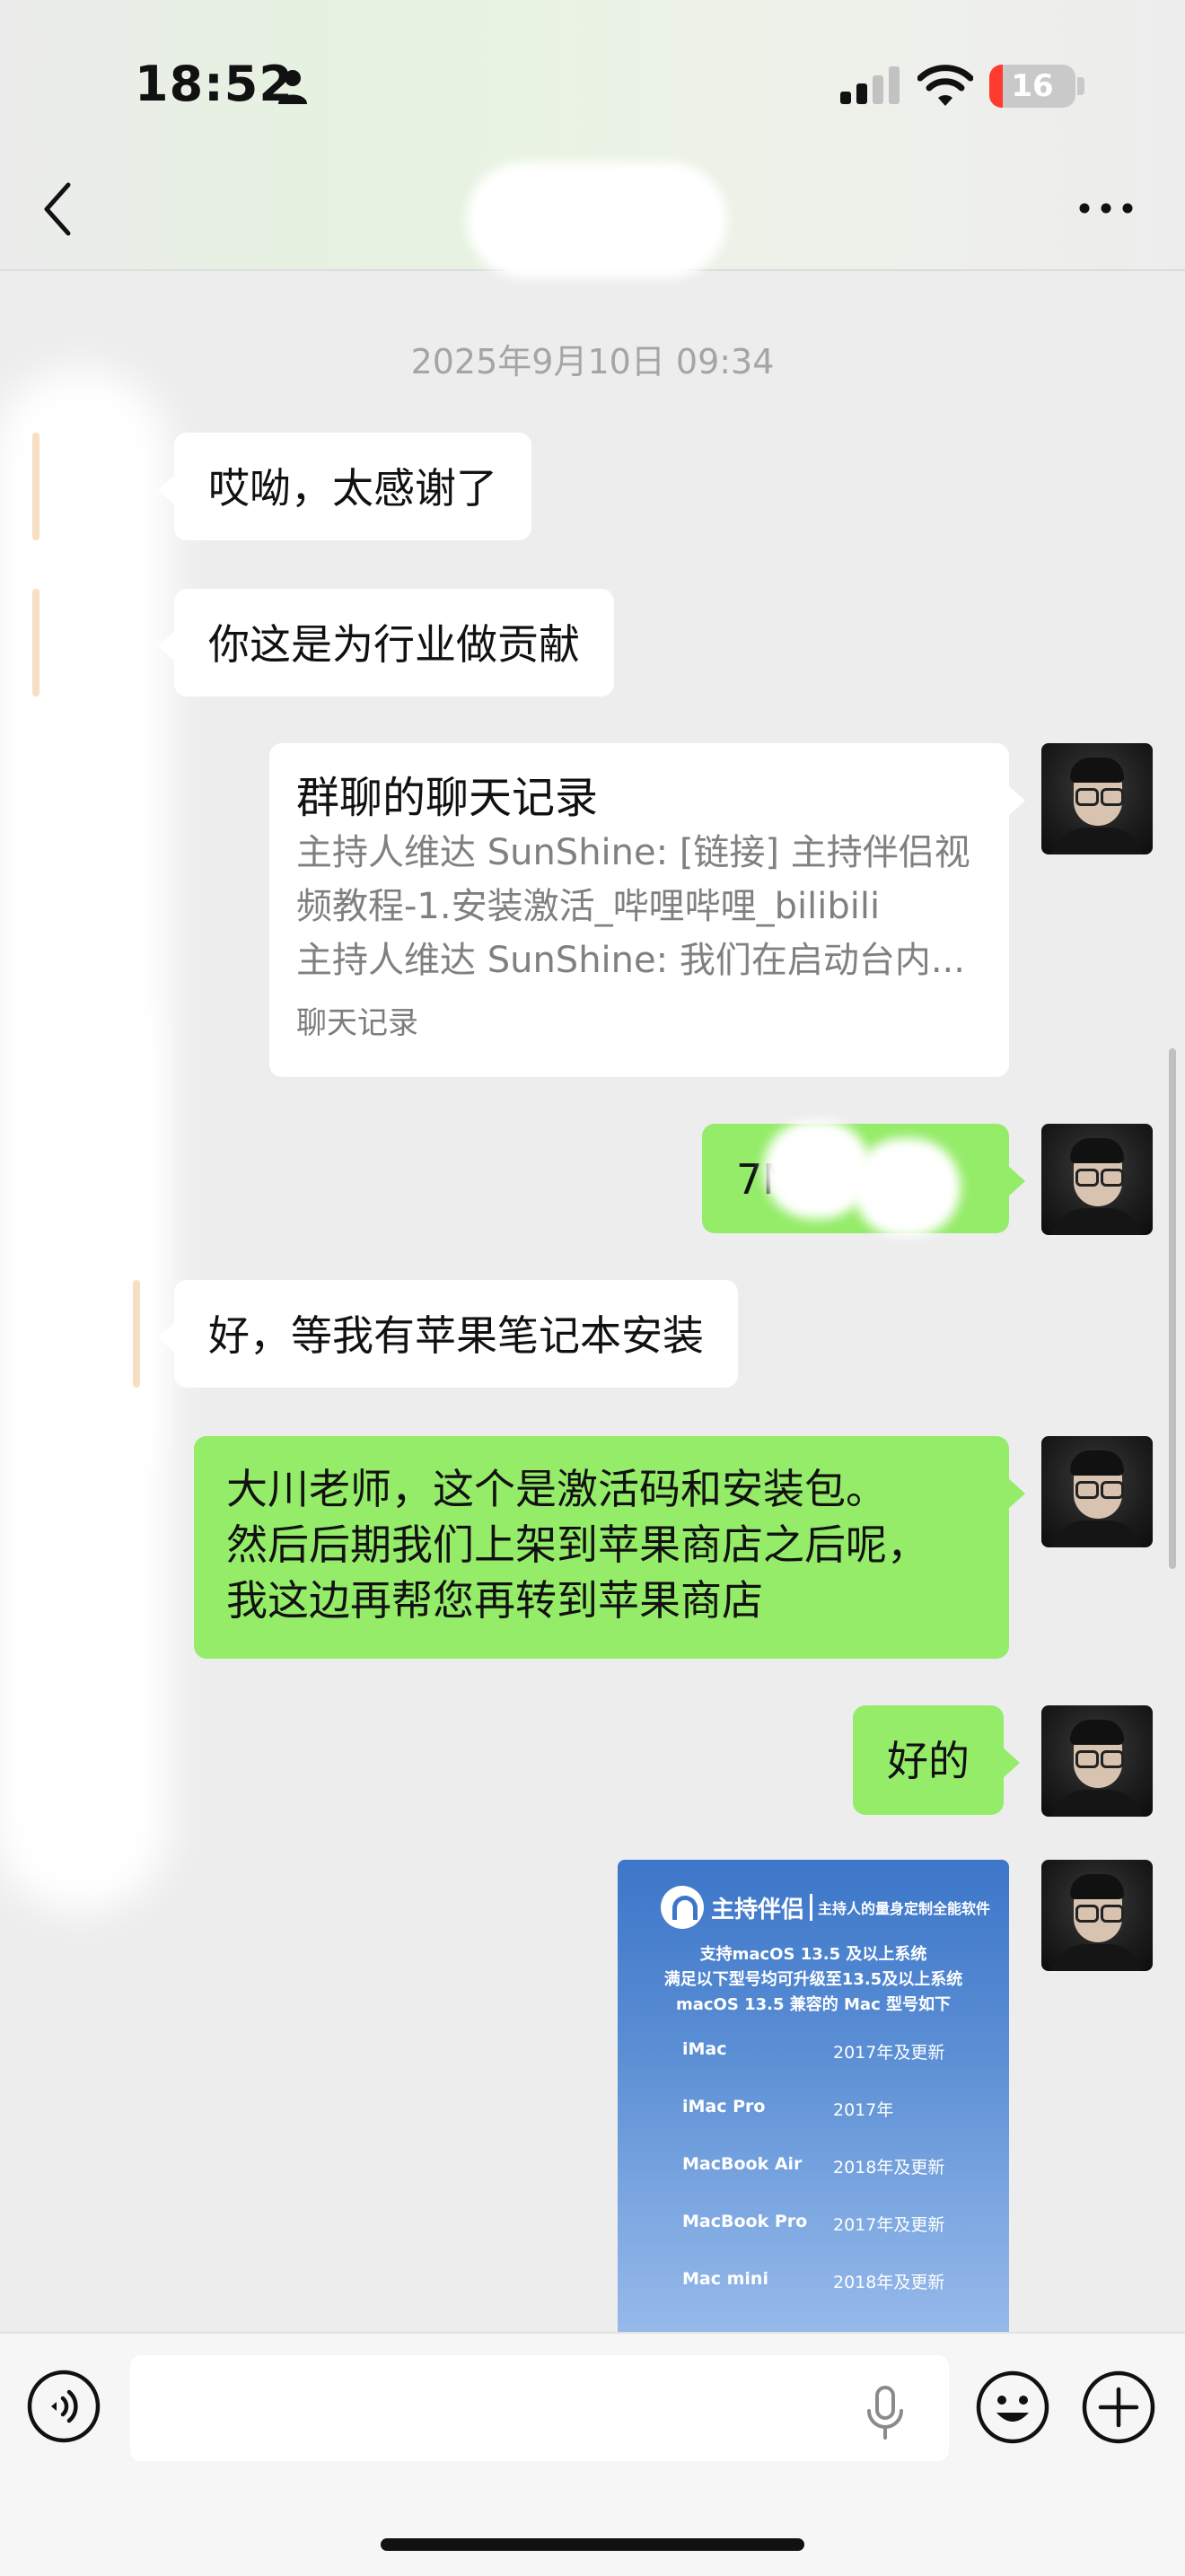 The height and width of the screenshot is (2576, 1185). Describe the element at coordinates (352, 489) in the screenshot. I see `message-text: 哎呦，太感谢了` at that location.